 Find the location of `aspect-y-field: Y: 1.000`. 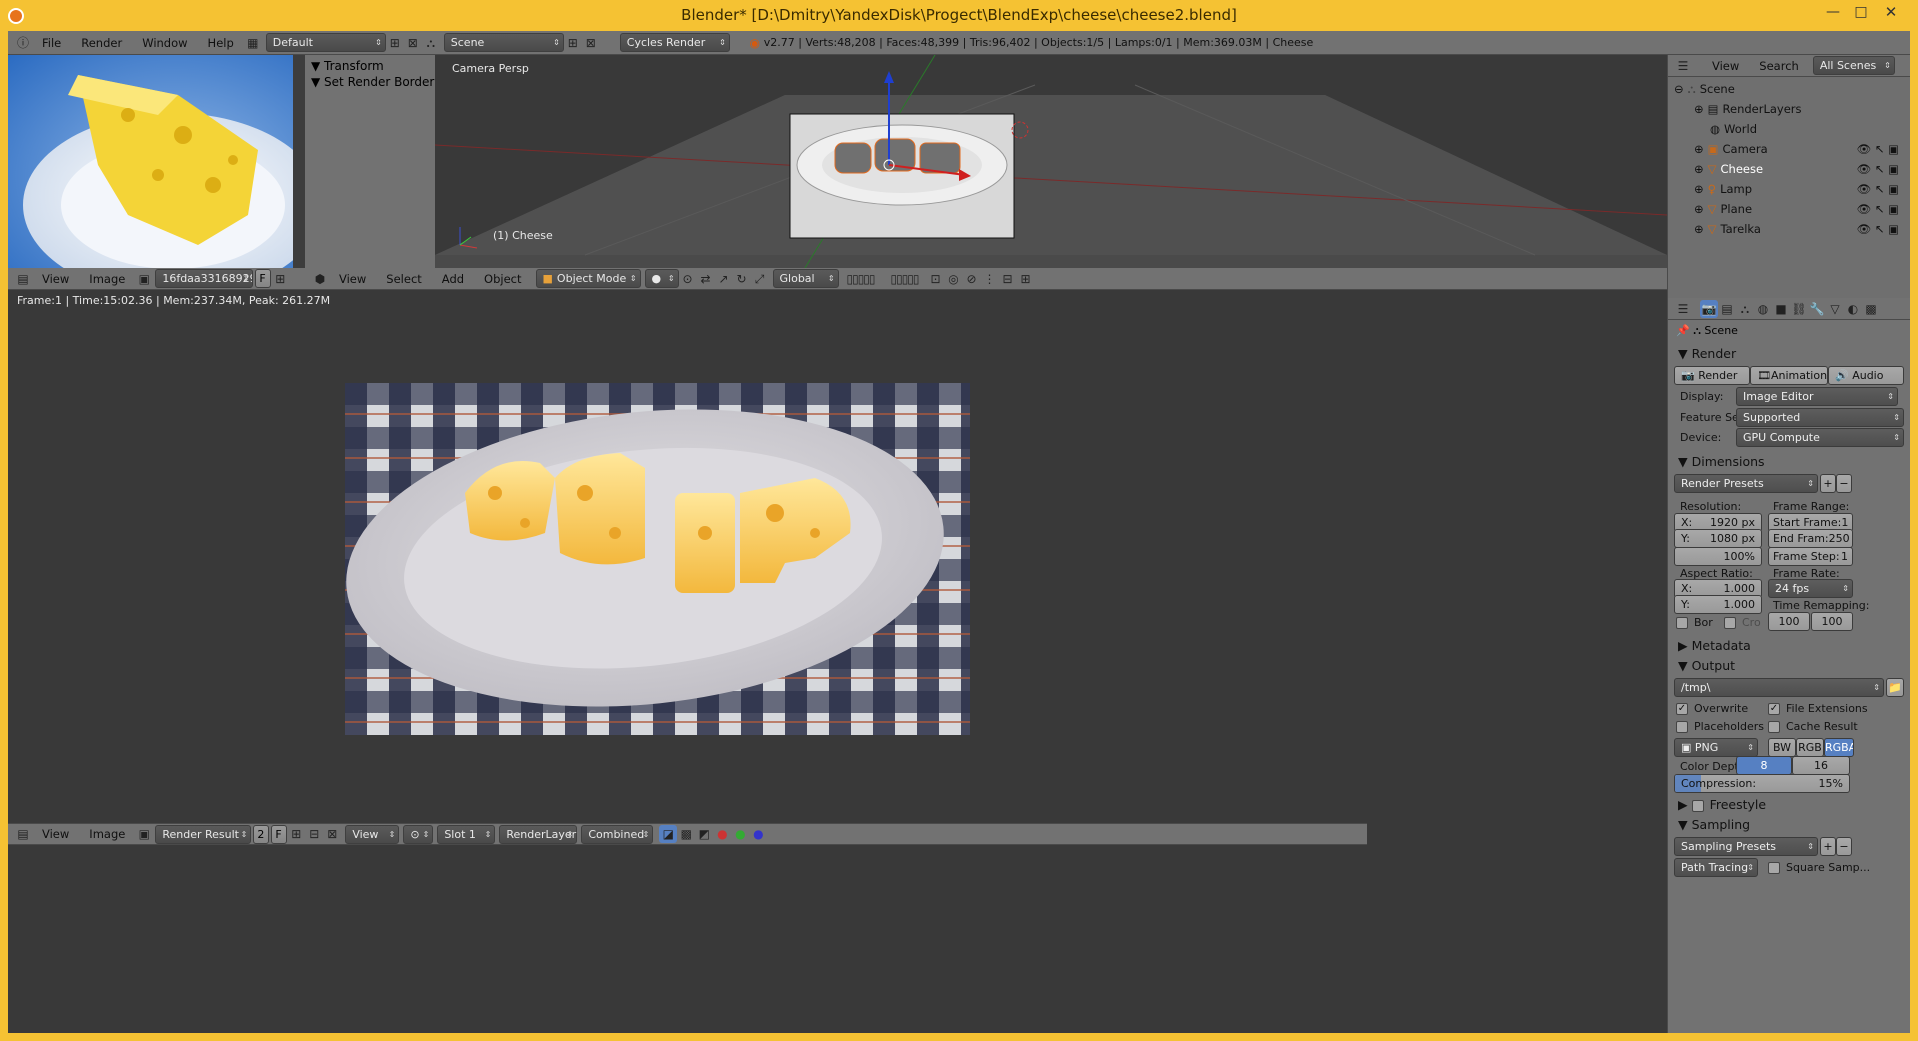

aspect-y-field: Y: 1.000 is located at coordinates (1718, 604).